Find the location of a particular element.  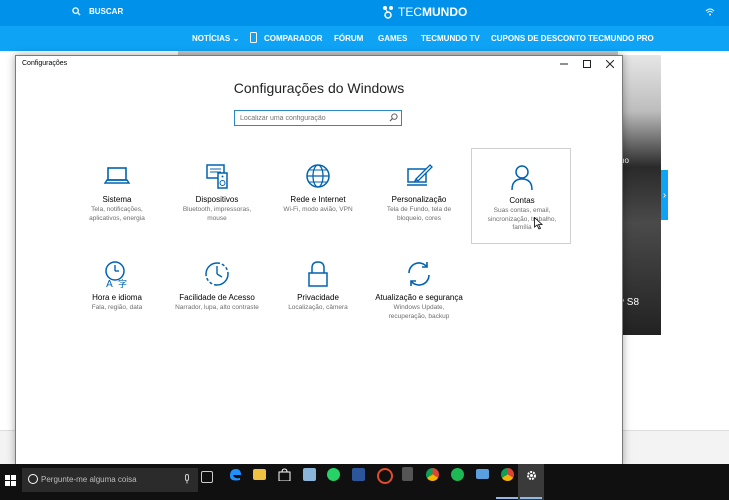

calculator-icon is located at coordinates (407, 474).